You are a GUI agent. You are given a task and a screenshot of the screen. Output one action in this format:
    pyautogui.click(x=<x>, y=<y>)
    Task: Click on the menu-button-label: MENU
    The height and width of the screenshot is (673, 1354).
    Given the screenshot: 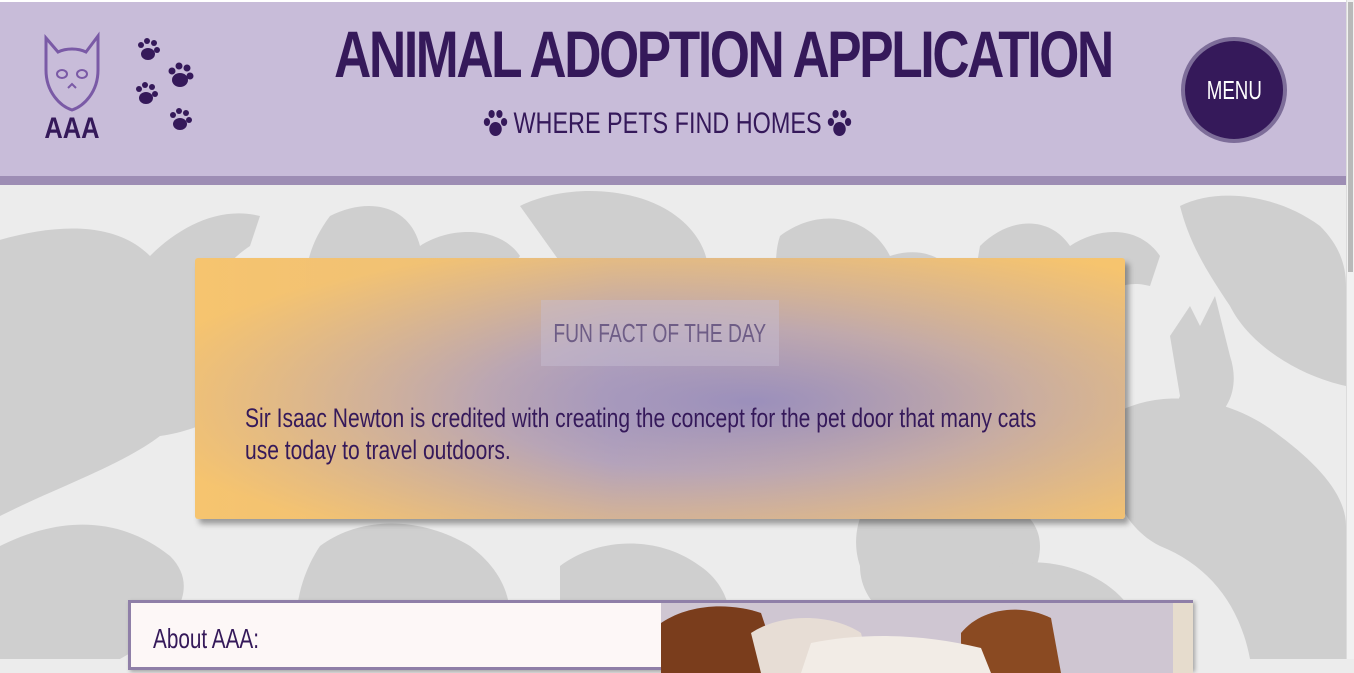 What is the action you would take?
    pyautogui.click(x=1234, y=89)
    